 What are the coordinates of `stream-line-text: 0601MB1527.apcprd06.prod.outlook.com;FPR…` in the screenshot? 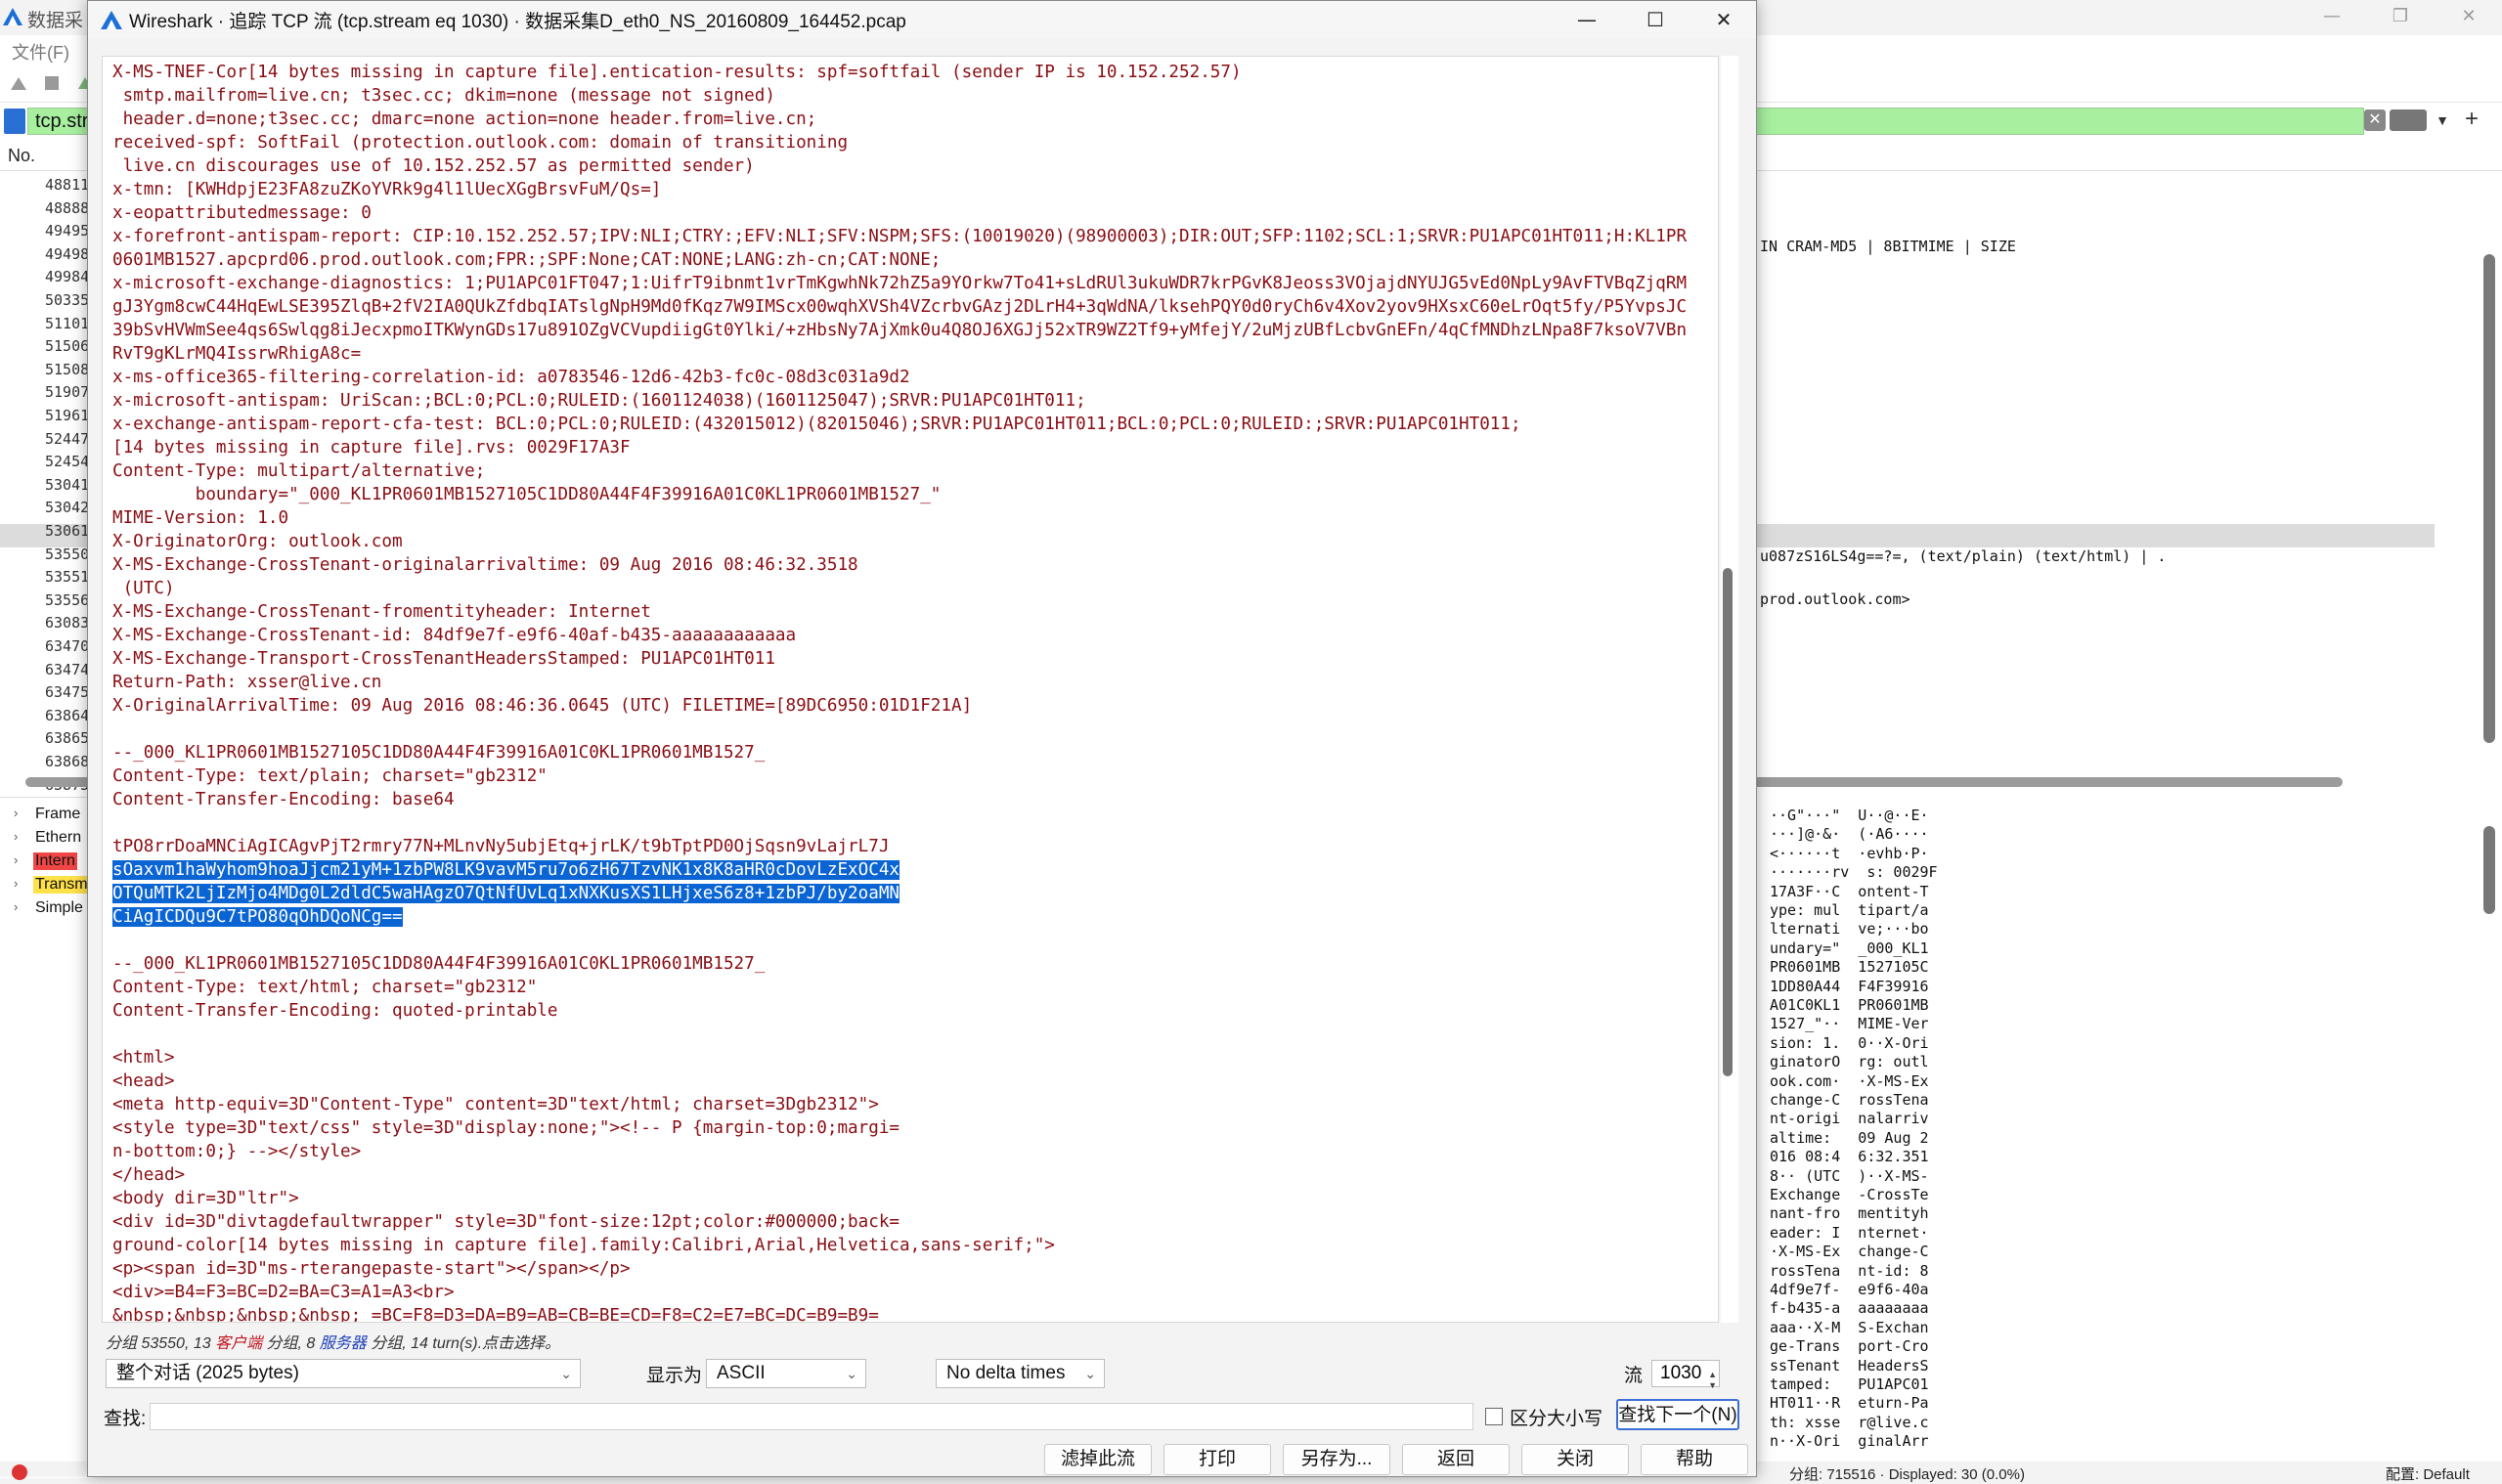 It's located at (527, 260).